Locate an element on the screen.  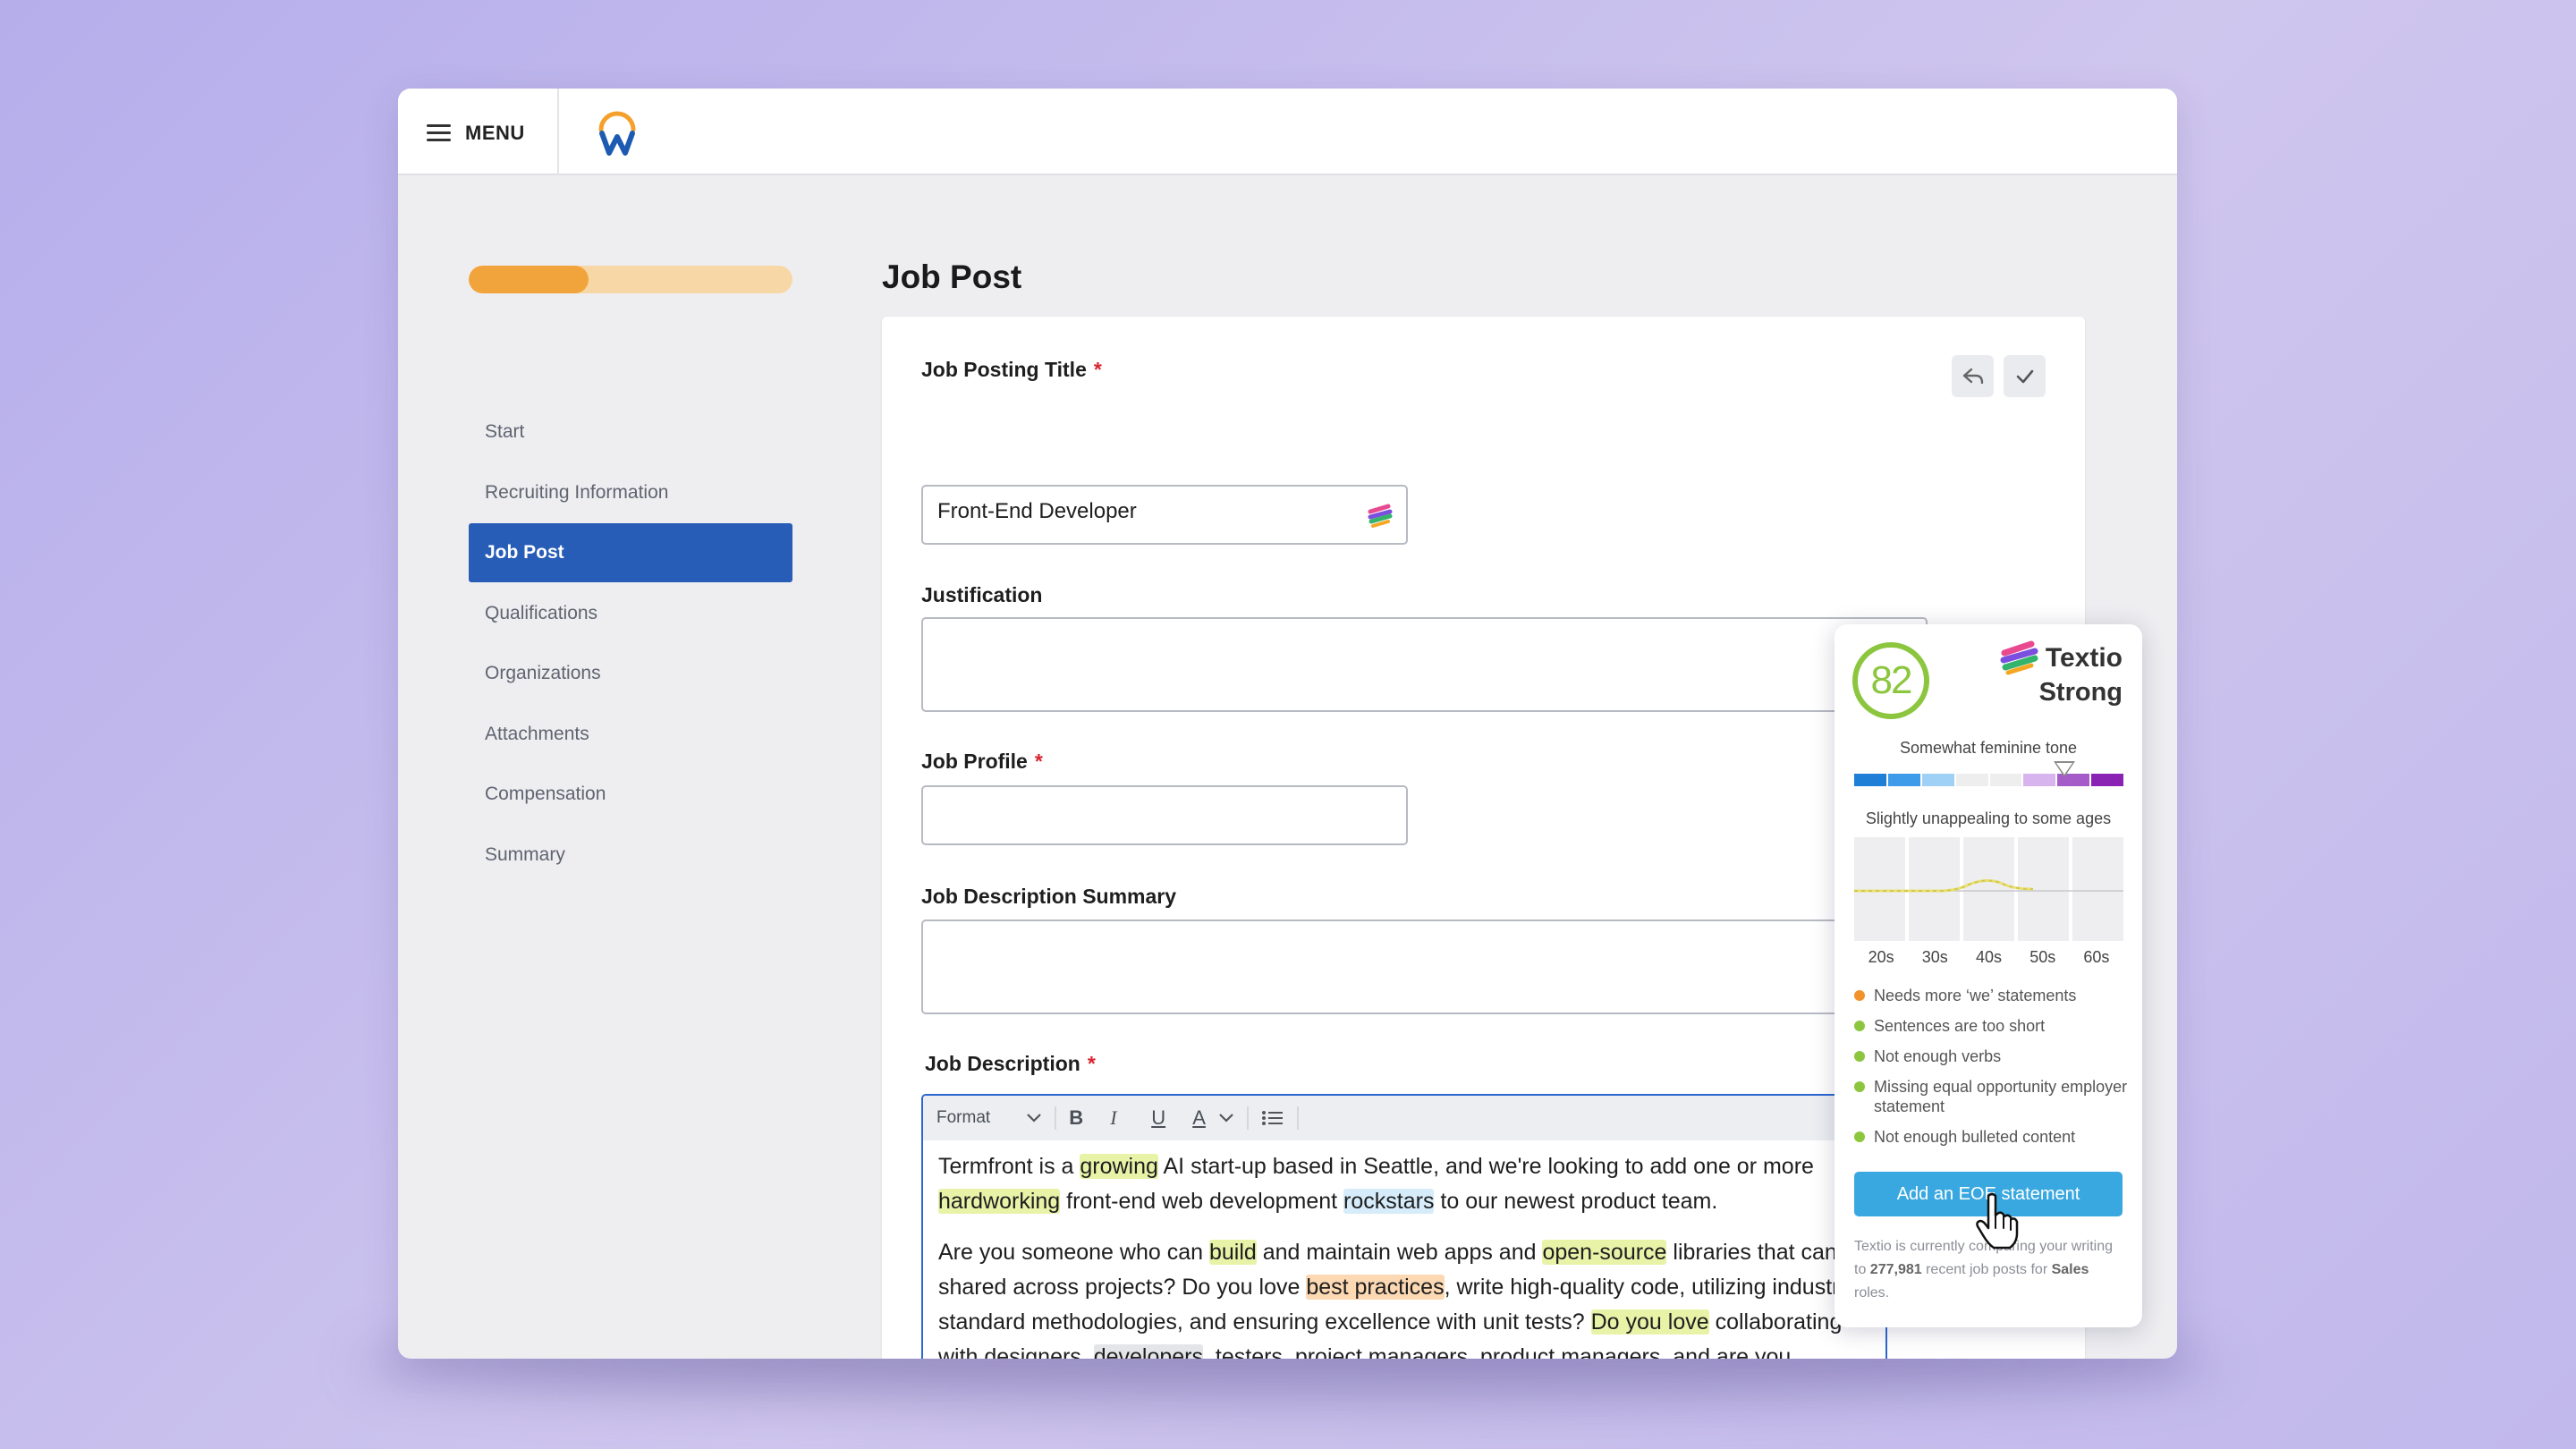
job-posting-title-input: Front-End Developer is located at coordinates (1164, 515).